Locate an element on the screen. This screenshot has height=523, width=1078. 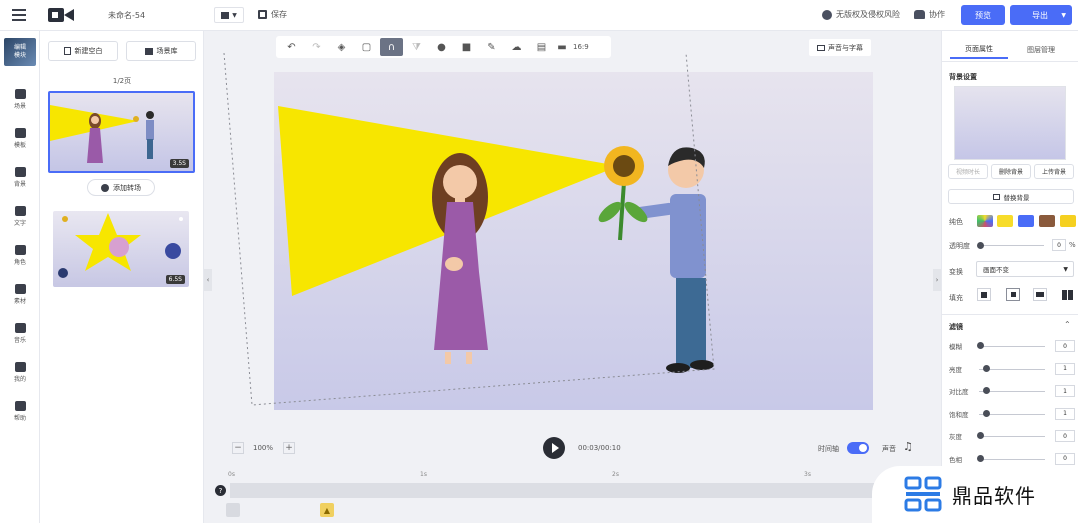
menu-icon is located at coordinates (19, 15).